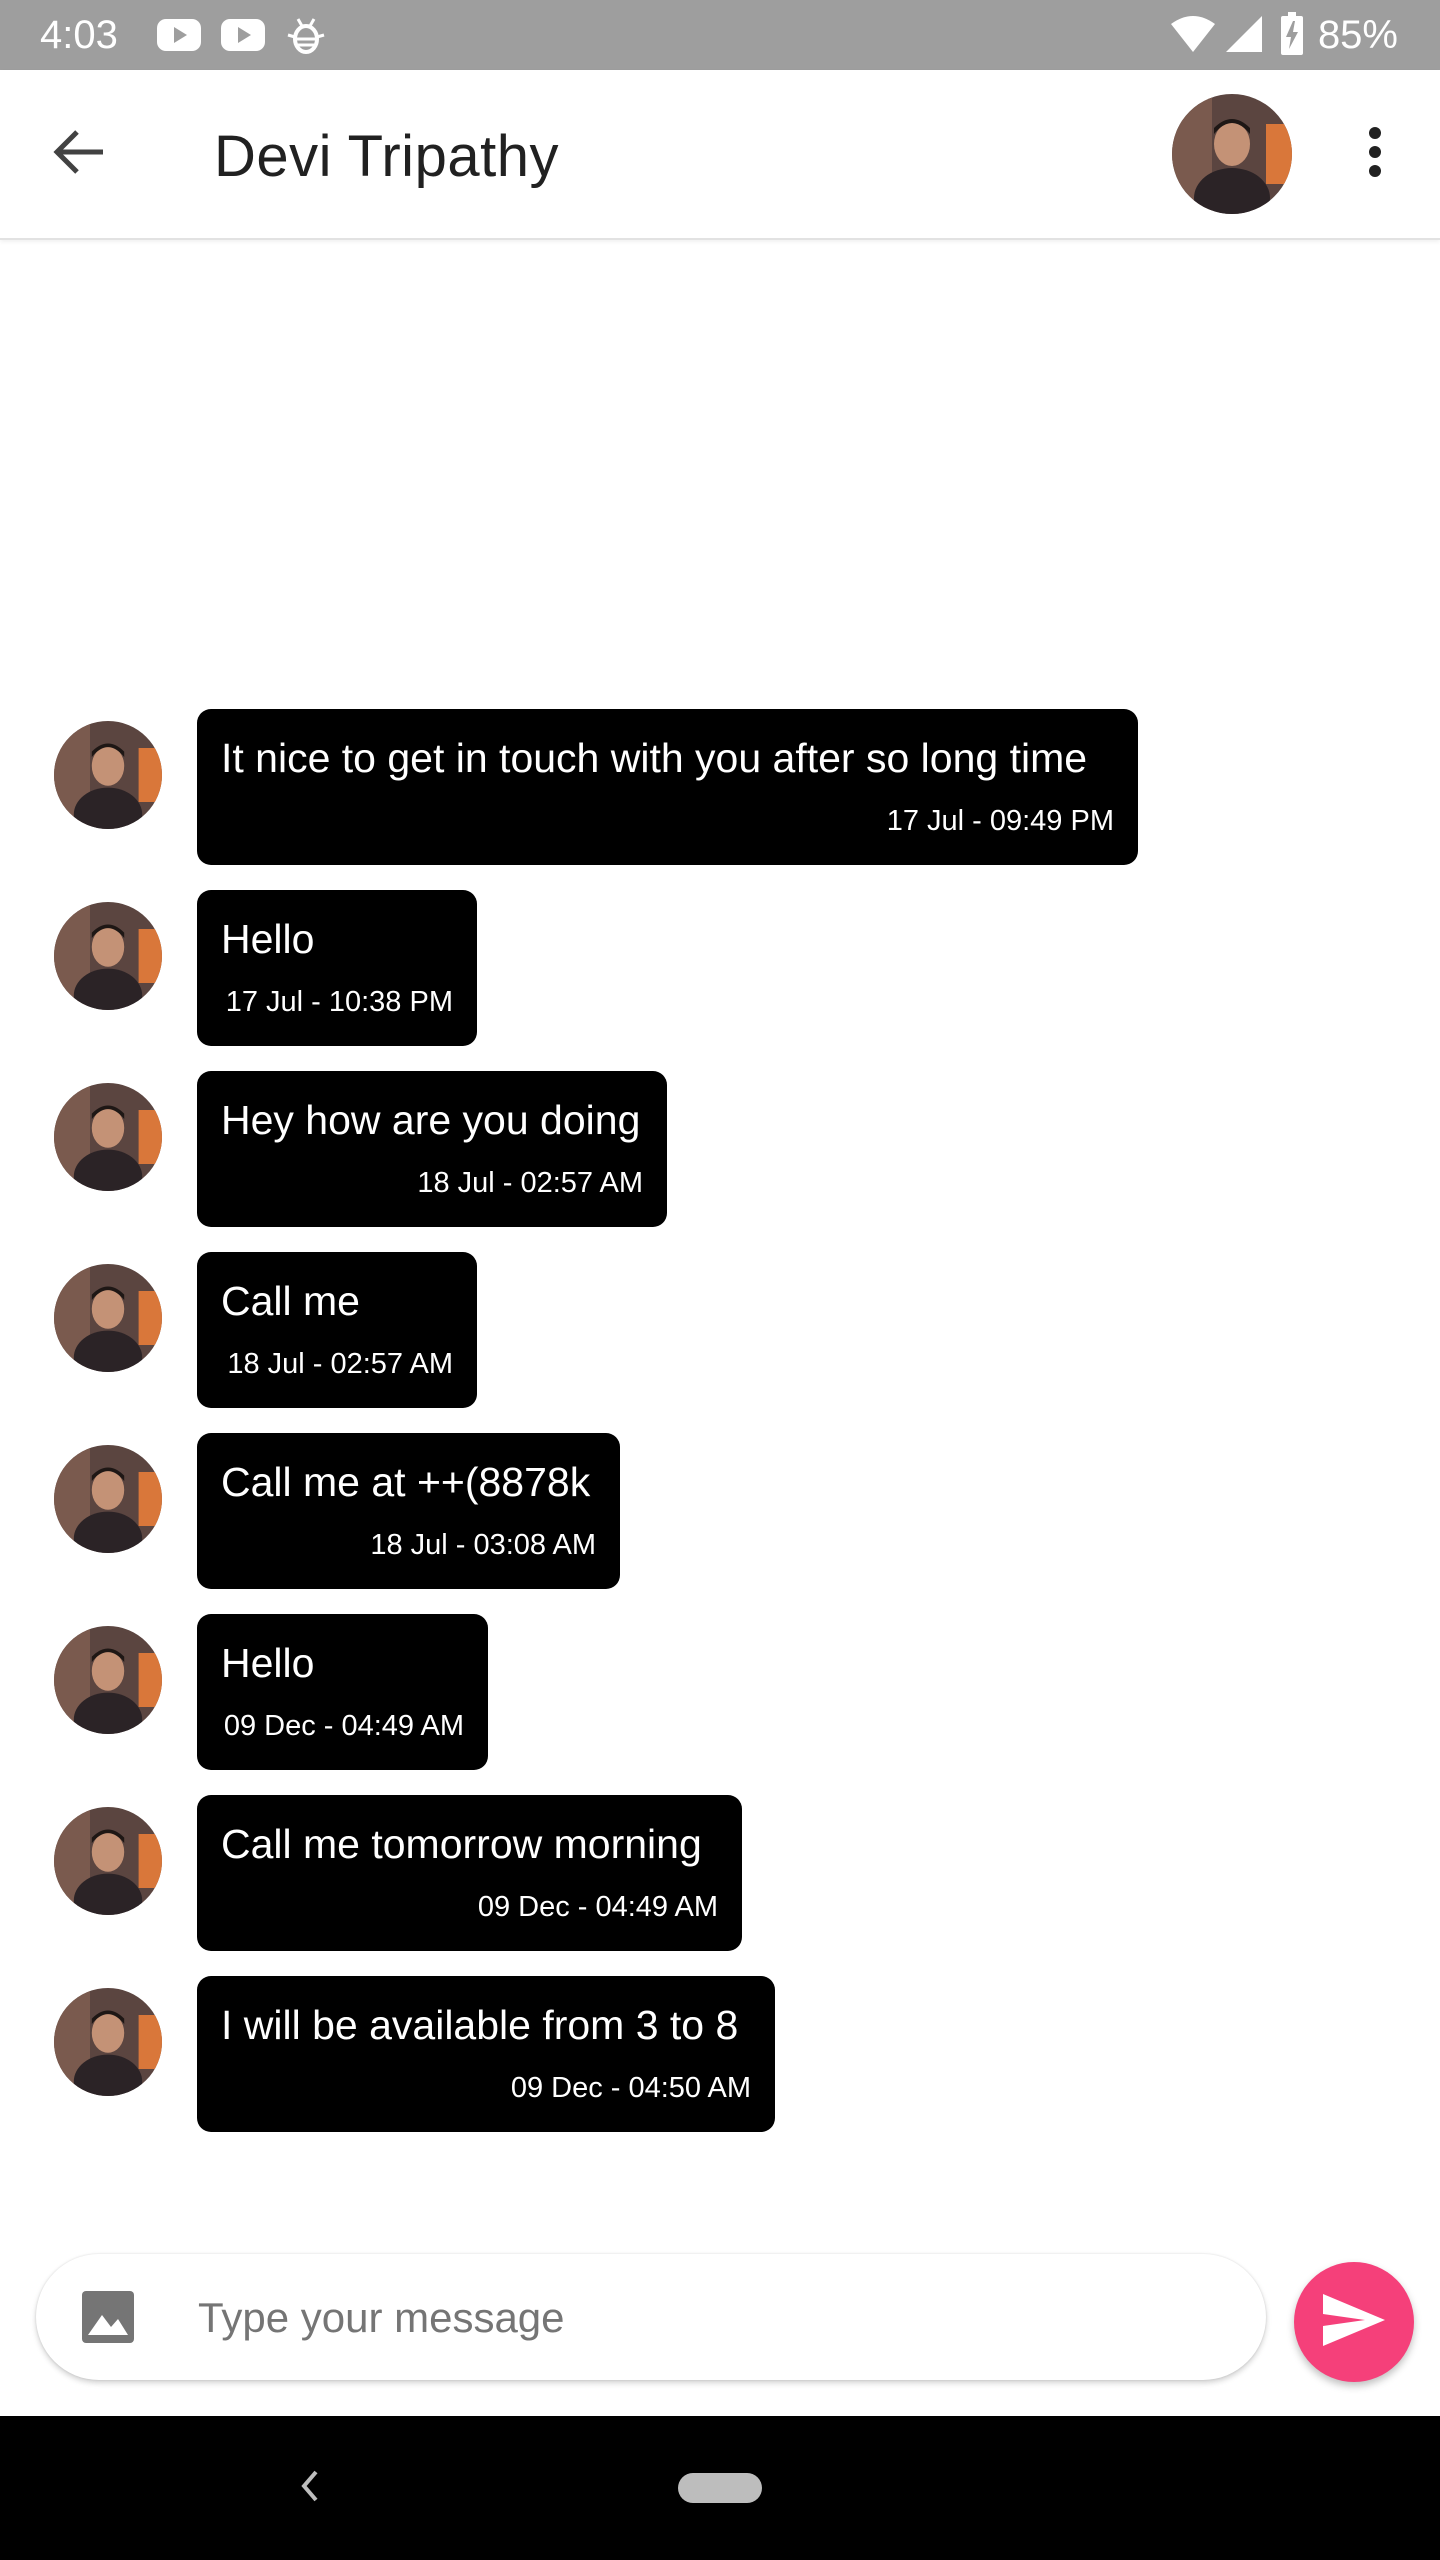  Describe the element at coordinates (1357, 35) in the screenshot. I see `battery-percent: 85%` at that location.